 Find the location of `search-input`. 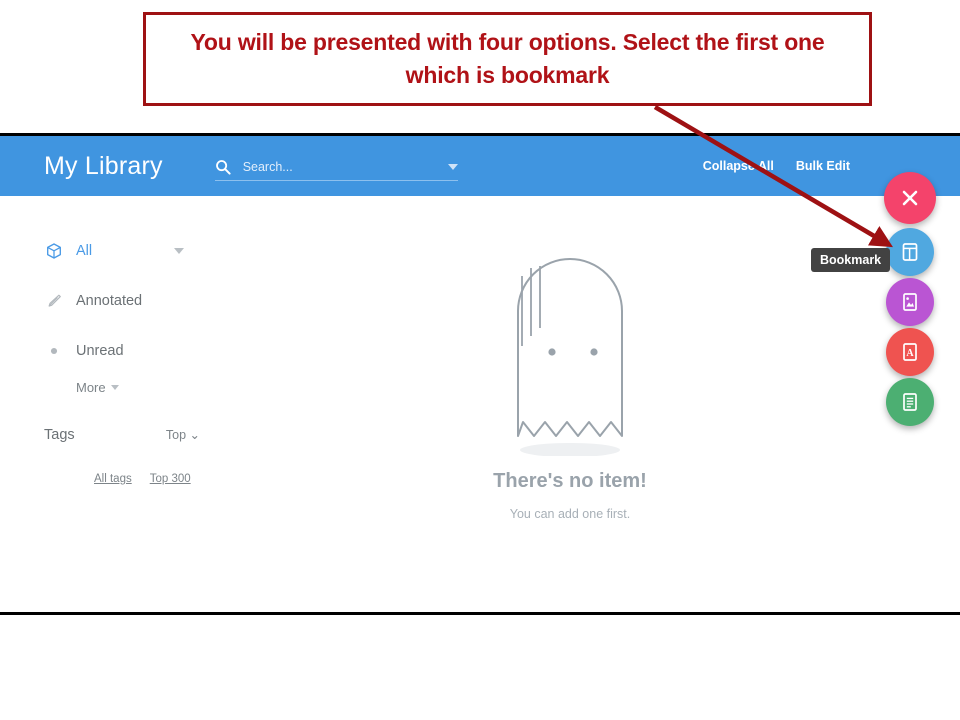

search-input is located at coordinates (342, 167).